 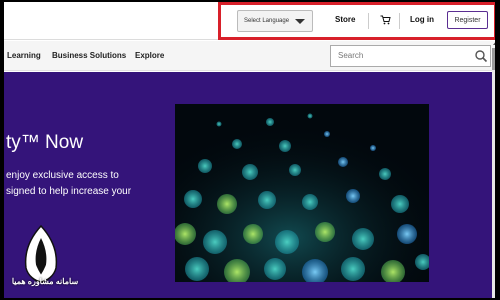 I want to click on scrollbar-thumb, so click(x=493, y=59).